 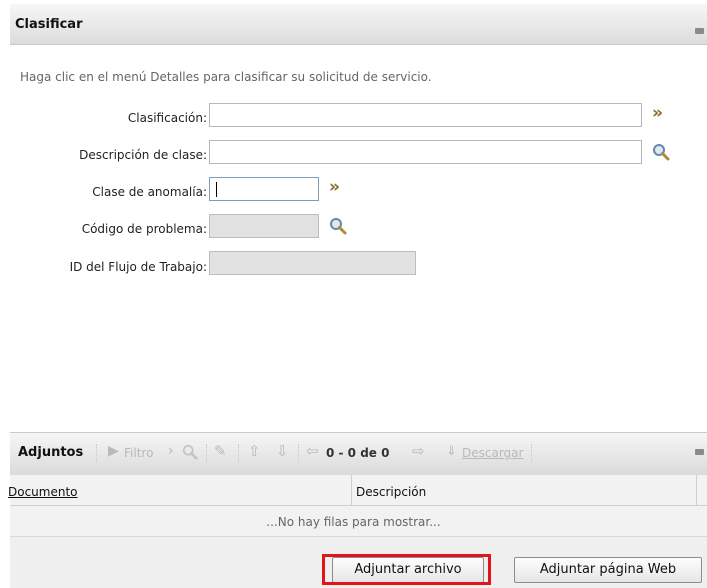 What do you see at coordinates (312, 451) in the screenshot?
I see `previous-page-icon: ⇦` at bounding box center [312, 451].